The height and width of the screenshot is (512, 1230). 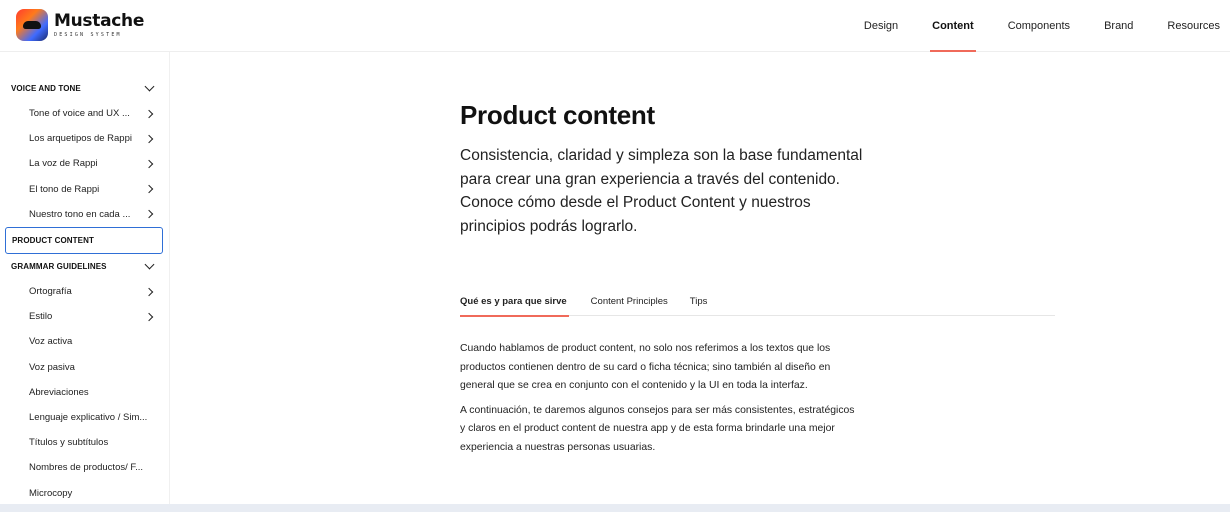 What do you see at coordinates (59, 392) in the screenshot?
I see `sidebar-item-label: Abreviaciones` at bounding box center [59, 392].